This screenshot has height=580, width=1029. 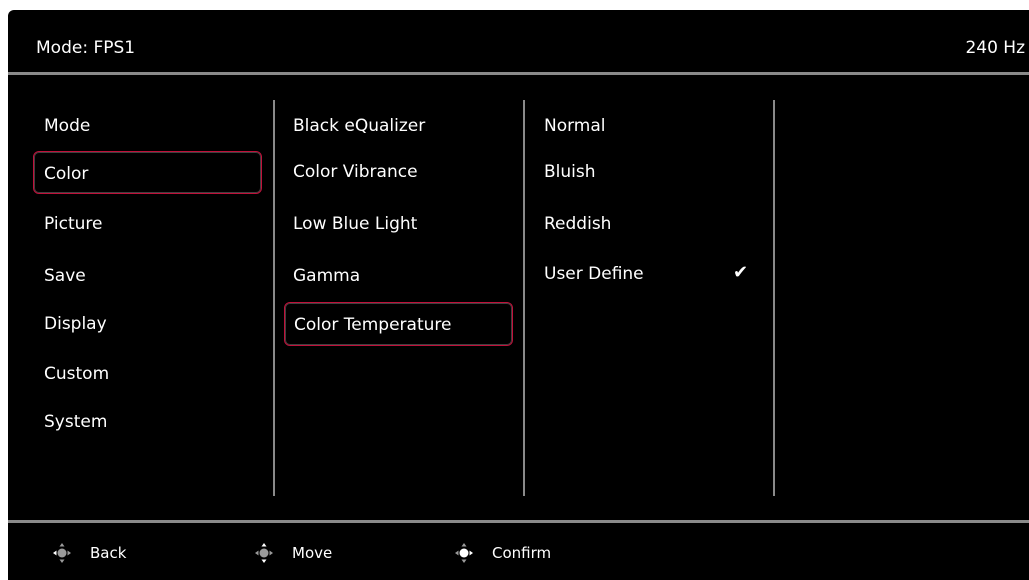 What do you see at coordinates (570, 172) in the screenshot?
I see `option-item-bluish: Bluish` at bounding box center [570, 172].